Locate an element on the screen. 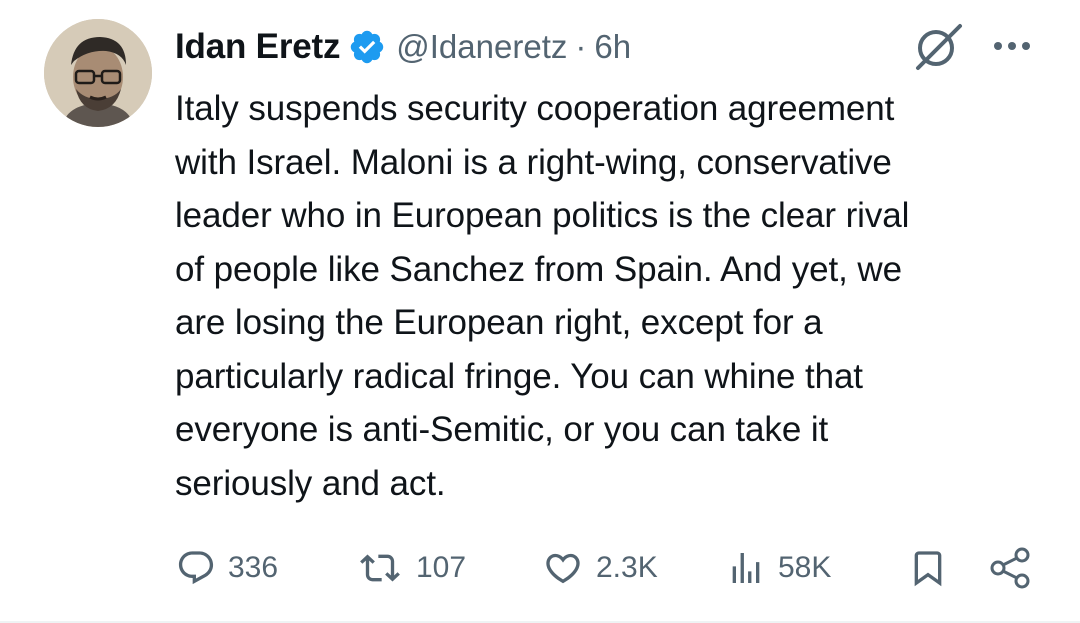 This screenshot has height=623, width=1080. repost-icon is located at coordinates (380, 568).